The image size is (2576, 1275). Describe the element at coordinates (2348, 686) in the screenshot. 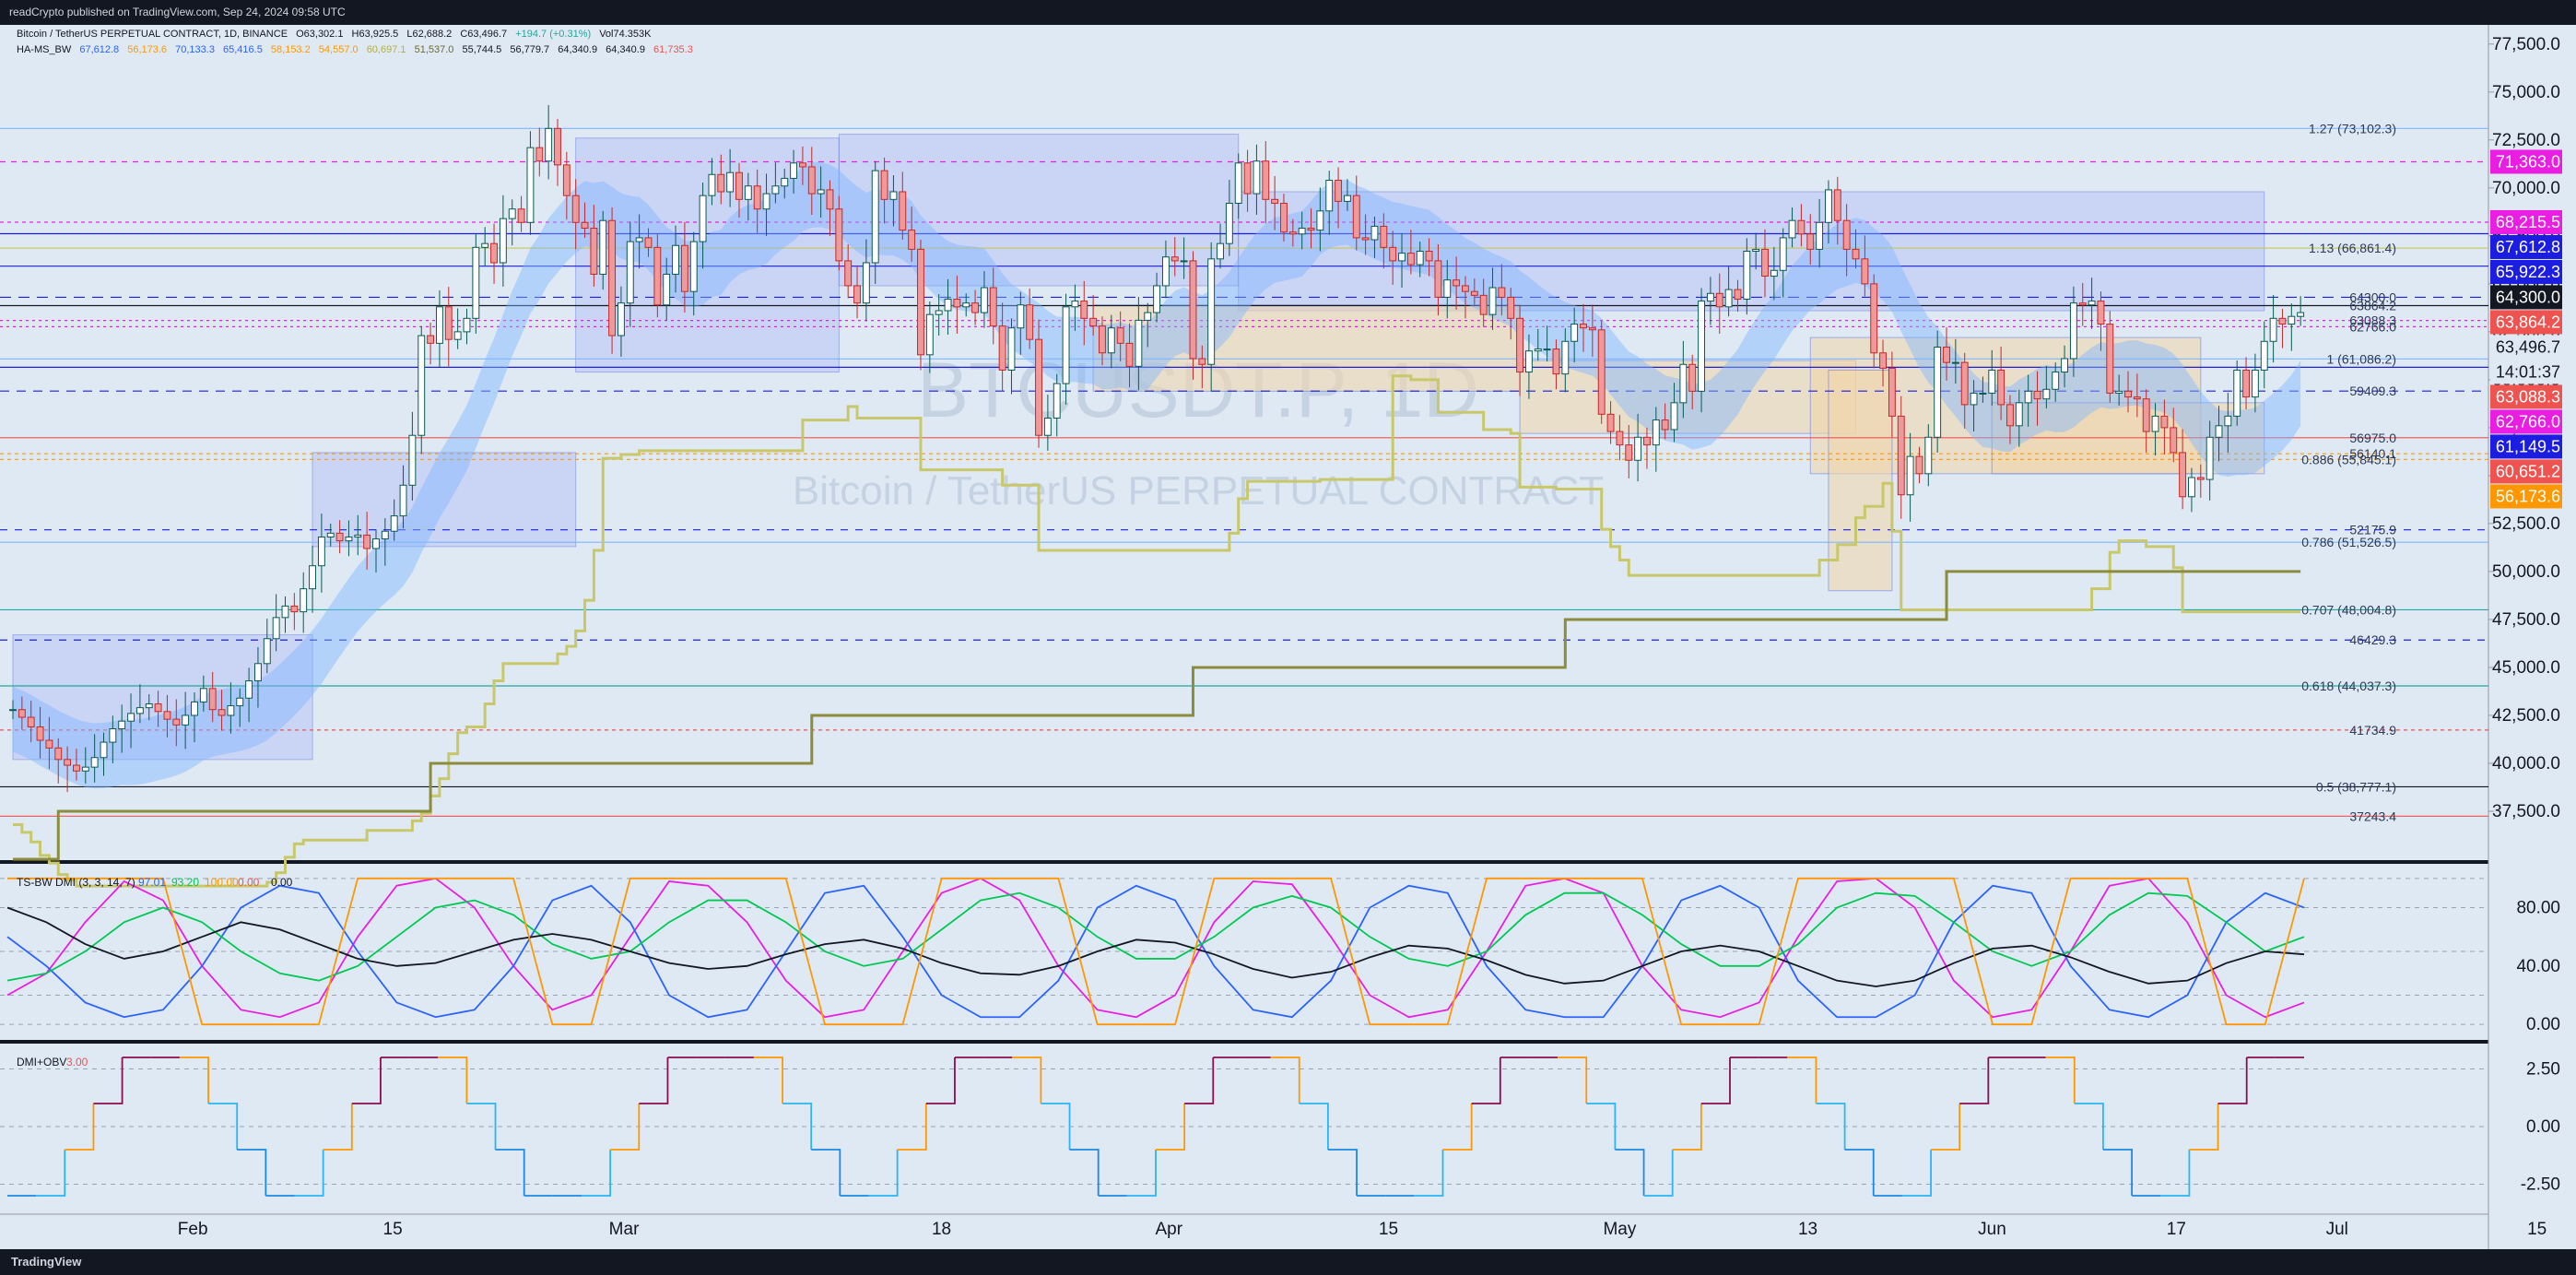

I see `level-label: 0.618 (44,037.3)` at that location.